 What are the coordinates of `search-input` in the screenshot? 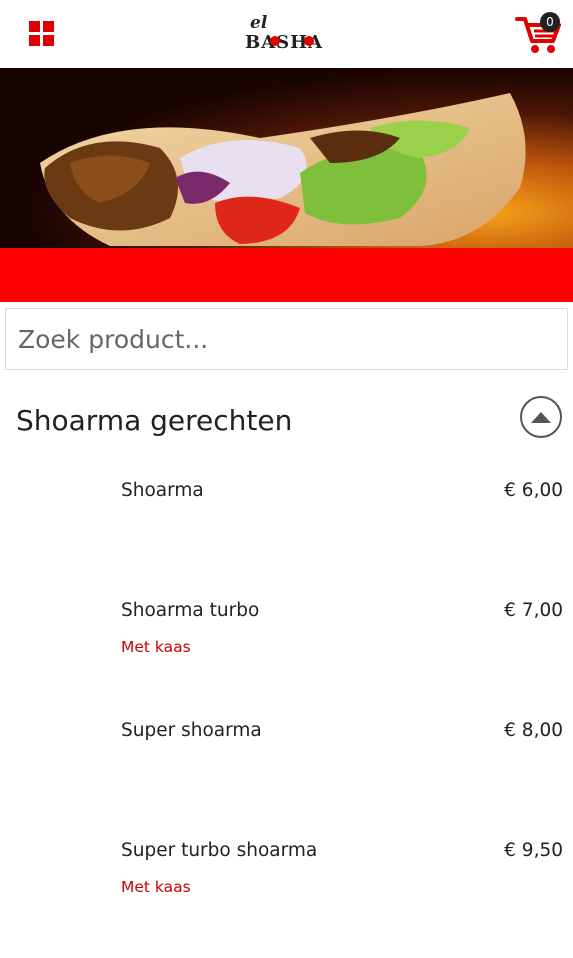 It's located at (286, 339).